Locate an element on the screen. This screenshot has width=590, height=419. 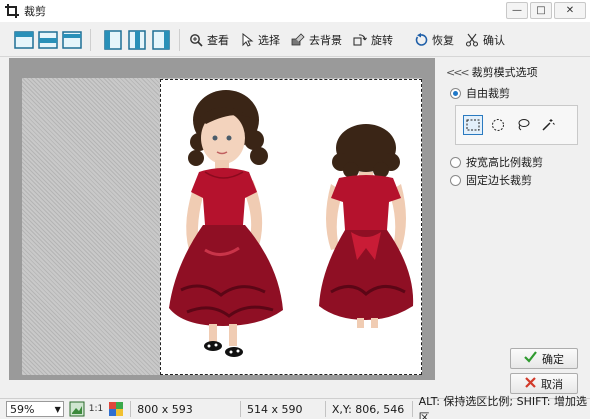
color-grid-icon is located at coordinates (116, 409).